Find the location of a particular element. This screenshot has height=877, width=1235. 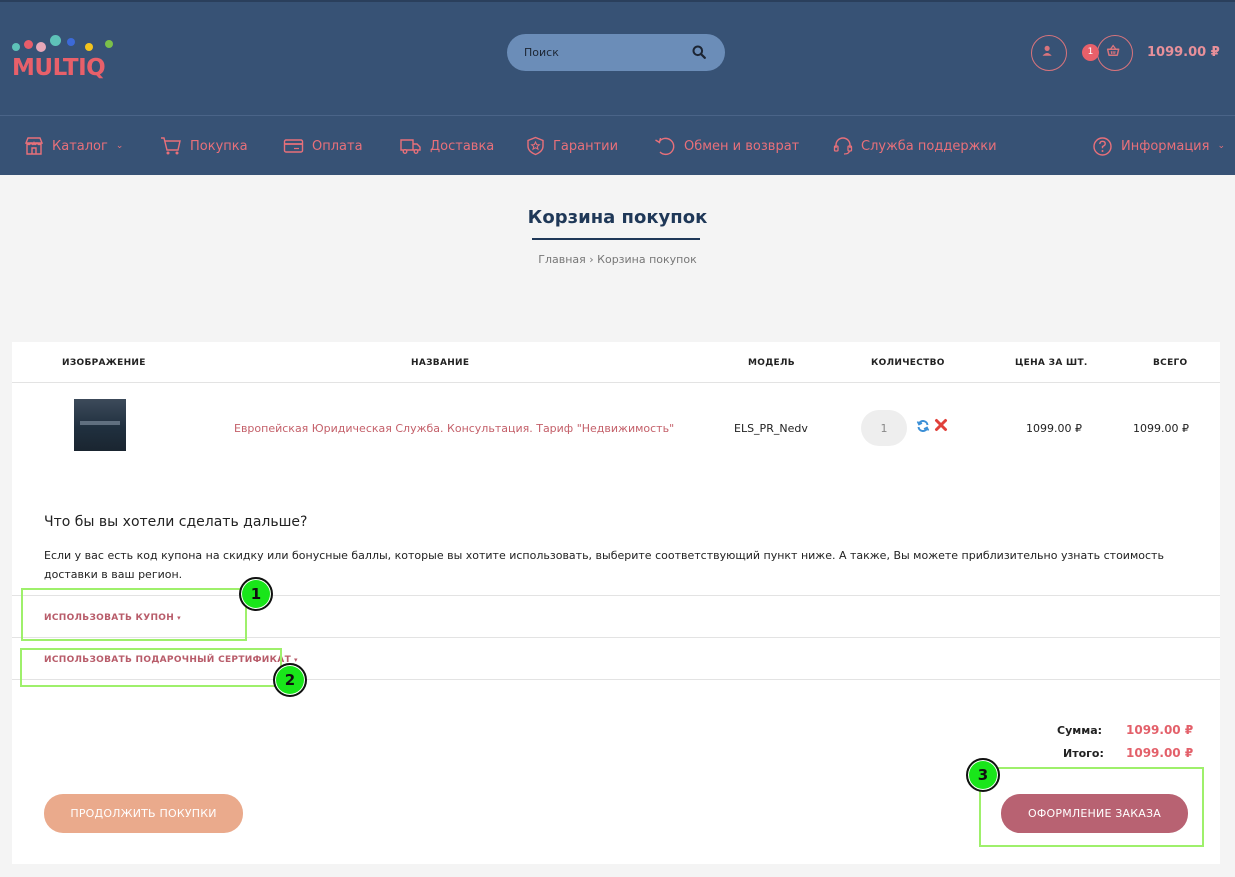

highlight-box-coupon is located at coordinates (134, 614).